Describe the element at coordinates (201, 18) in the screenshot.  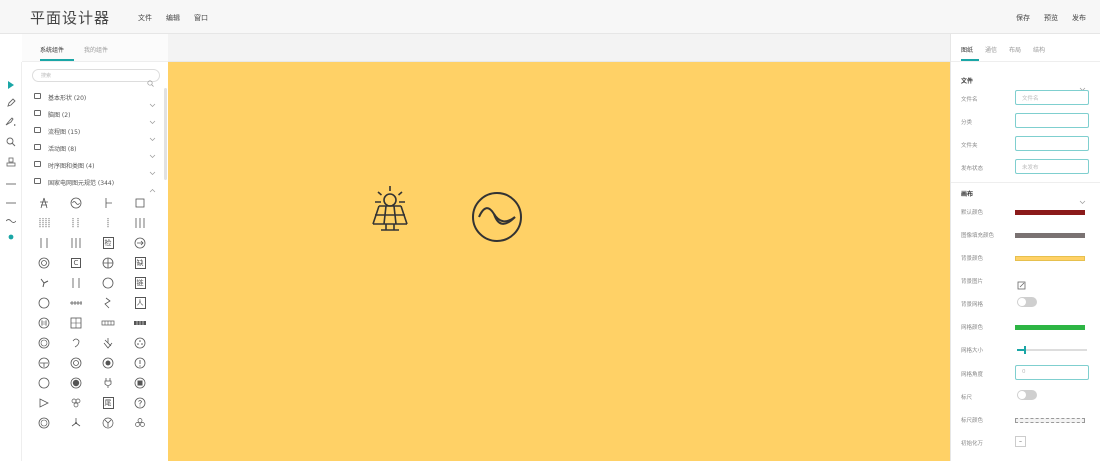
I see `menu-window: 窗口` at that location.